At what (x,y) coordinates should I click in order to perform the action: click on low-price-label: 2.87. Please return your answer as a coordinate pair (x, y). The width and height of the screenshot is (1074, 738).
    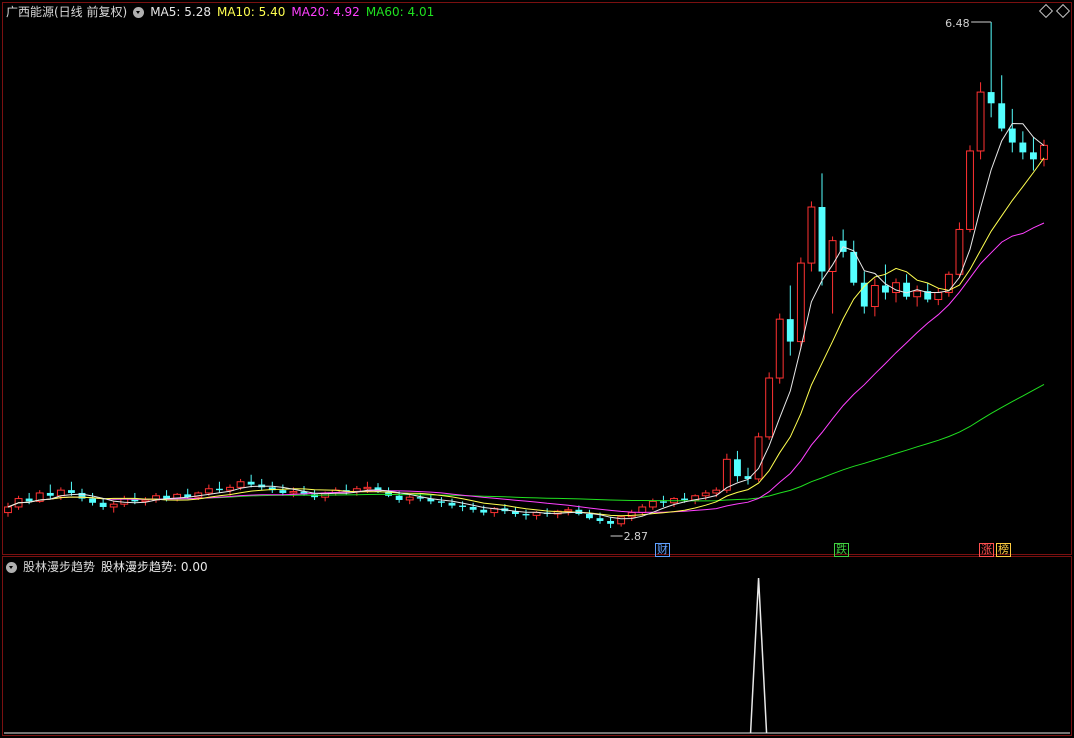
    Looking at the image, I should click on (636, 536).